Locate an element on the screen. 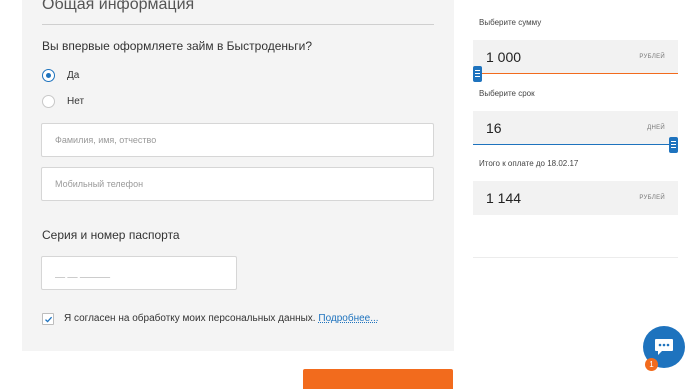 This screenshot has width=700, height=389. term-value: 16 is located at coordinates (494, 128).